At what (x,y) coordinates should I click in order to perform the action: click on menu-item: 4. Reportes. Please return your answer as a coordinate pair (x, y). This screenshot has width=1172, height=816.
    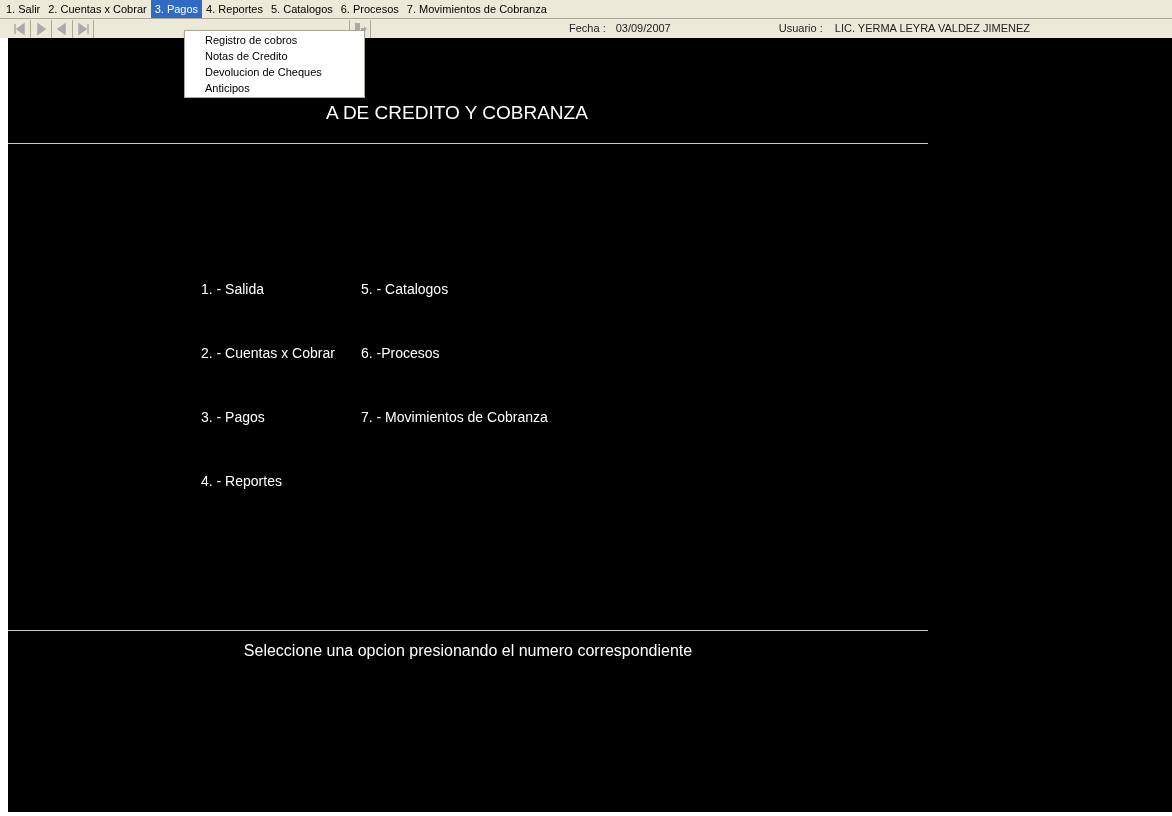
    Looking at the image, I should click on (234, 9).